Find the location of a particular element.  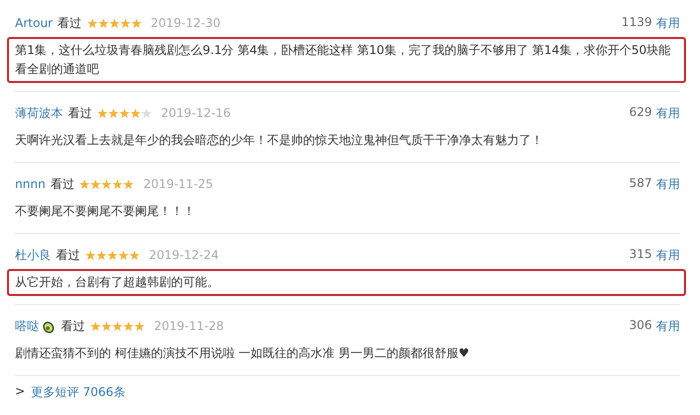

user-name: Artour is located at coordinates (34, 23).